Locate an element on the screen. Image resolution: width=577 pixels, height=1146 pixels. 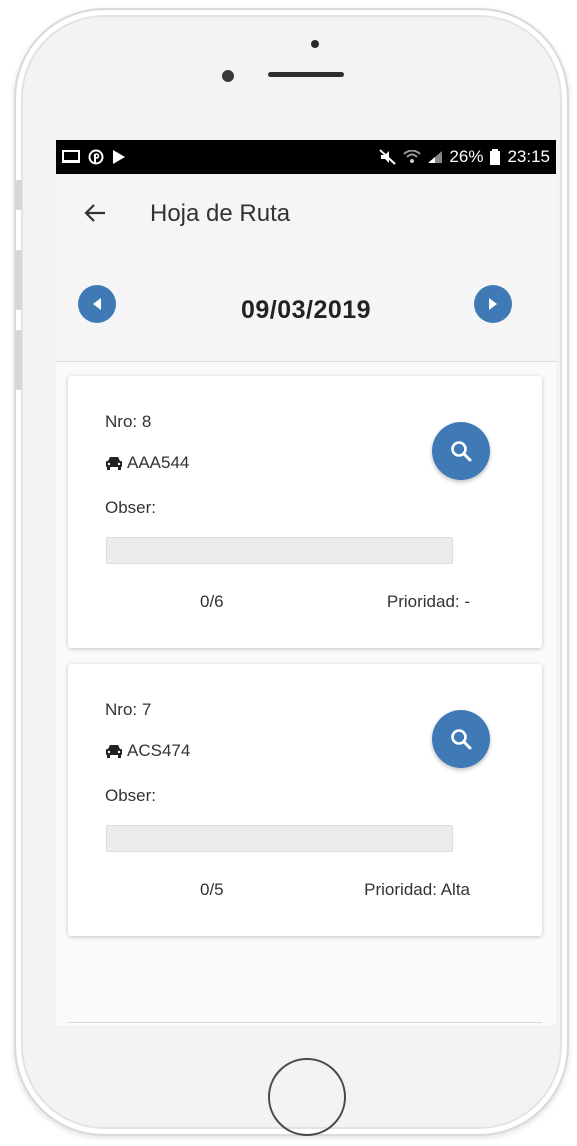
front-camera is located at coordinates (228, 76).